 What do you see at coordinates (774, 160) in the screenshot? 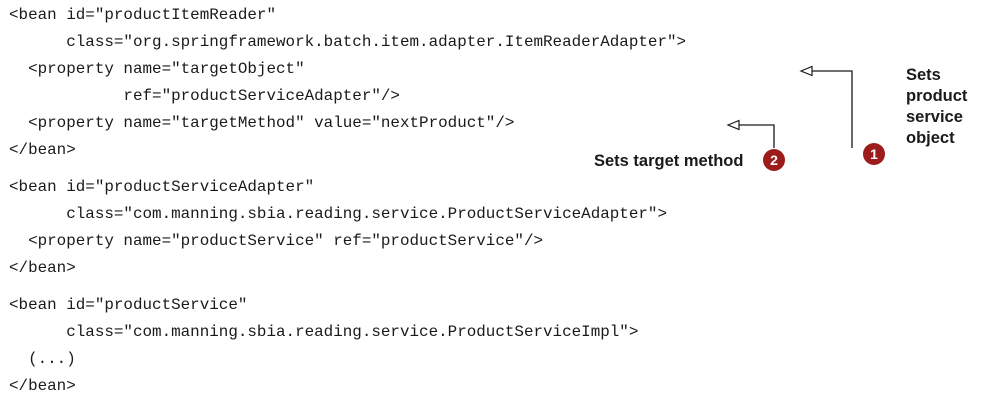
I see `callout-2-badge: 2` at bounding box center [774, 160].